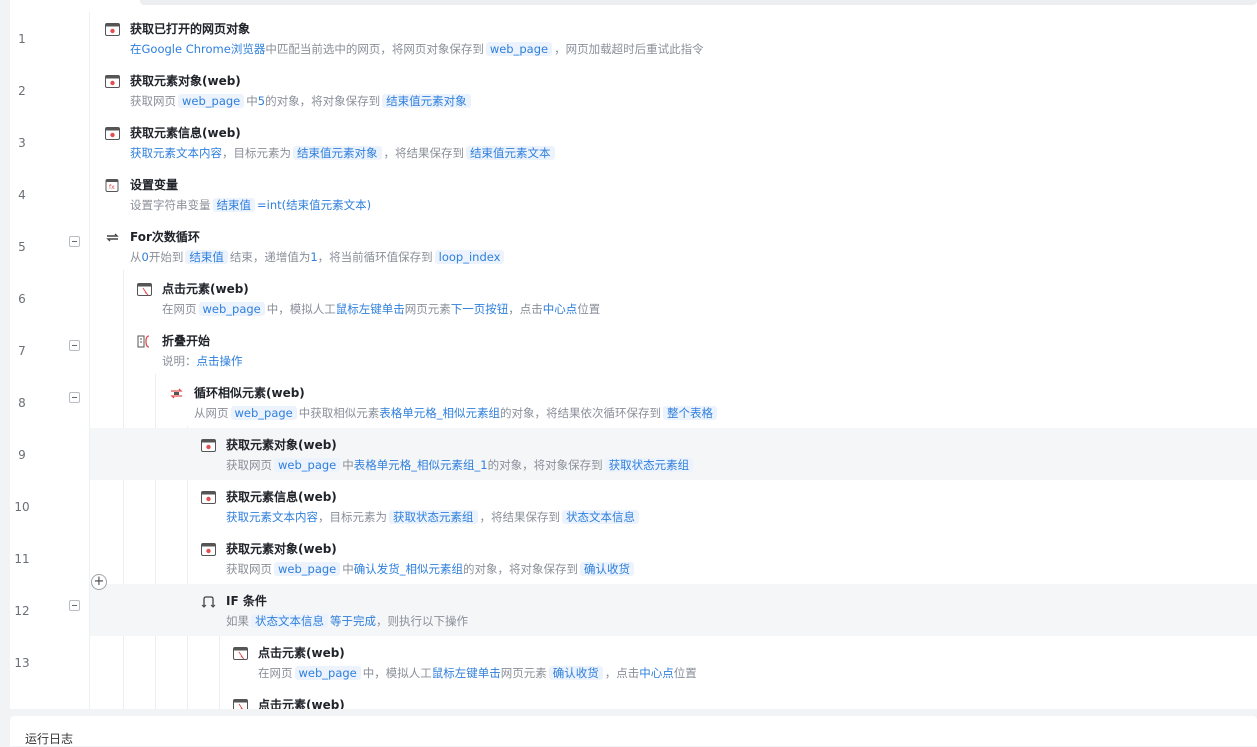  Describe the element at coordinates (22, 663) in the screenshot. I see `line-number: 13` at that location.